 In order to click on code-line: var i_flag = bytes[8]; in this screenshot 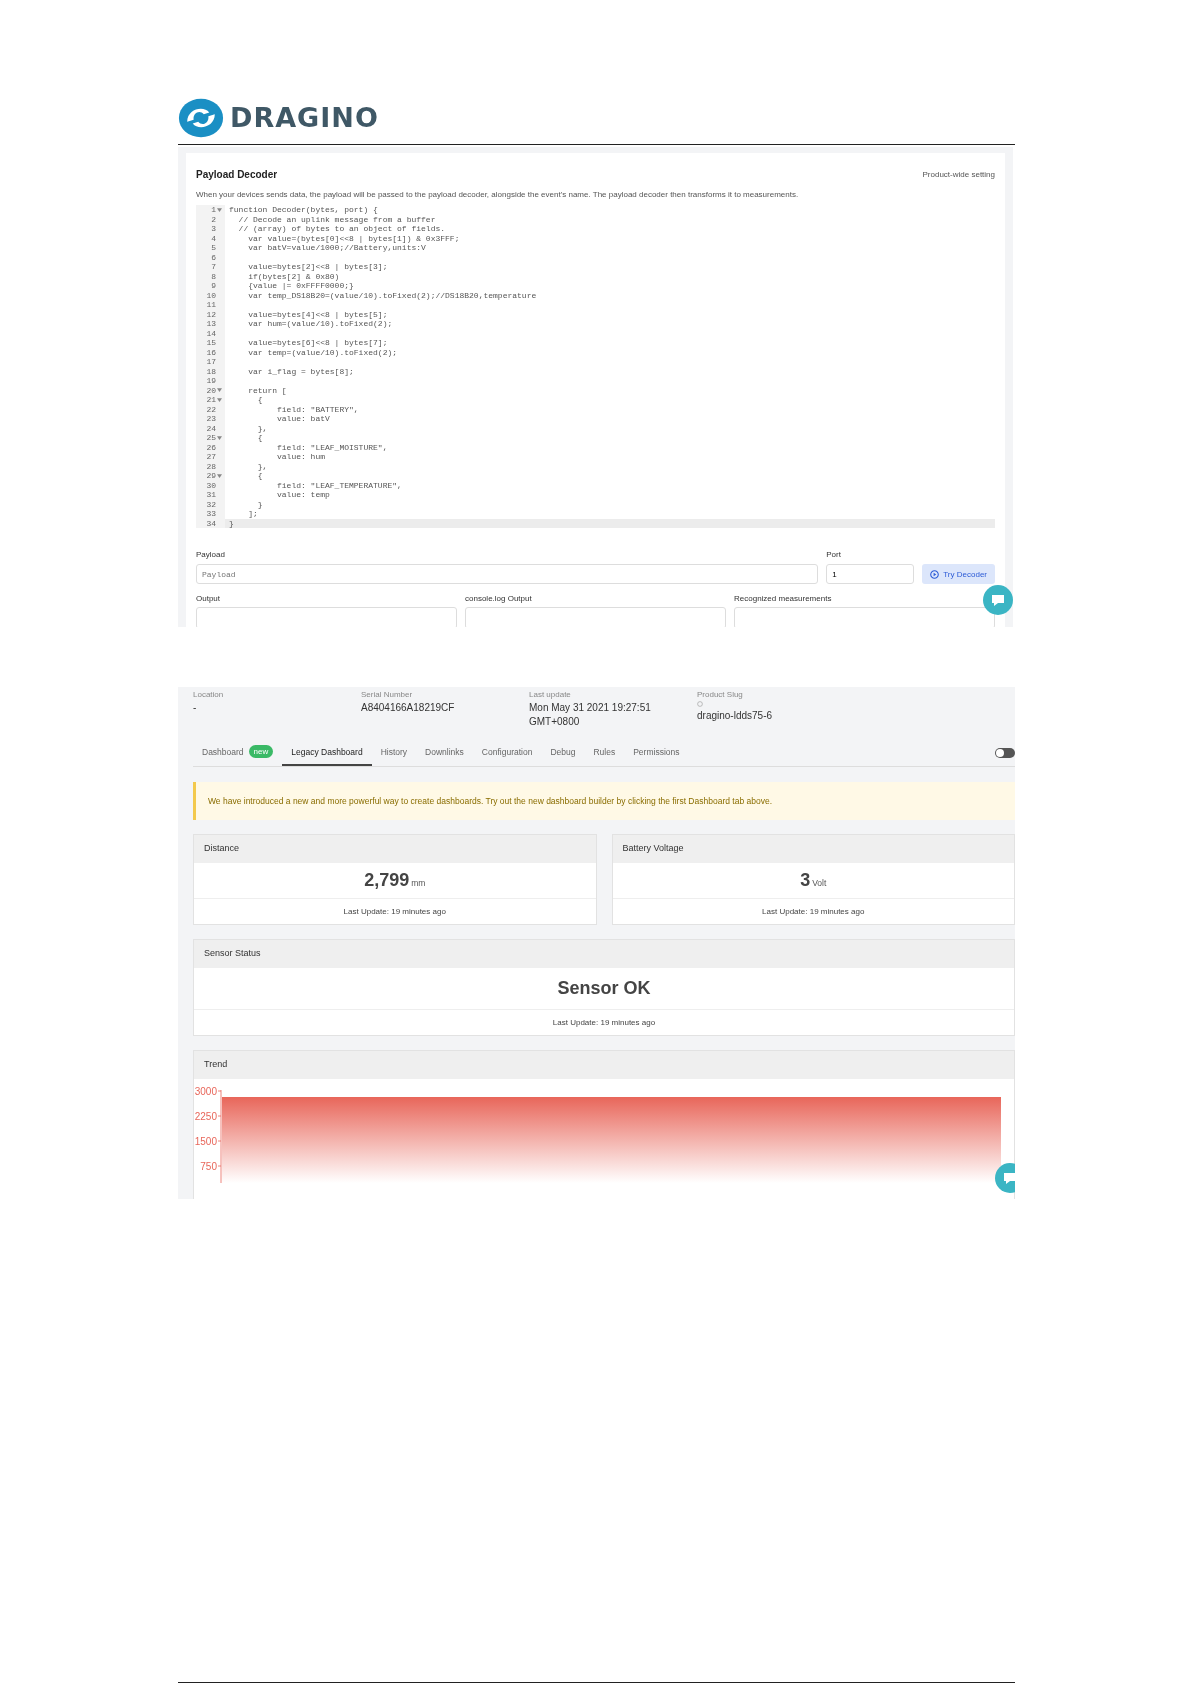, I will do `click(300, 371)`.